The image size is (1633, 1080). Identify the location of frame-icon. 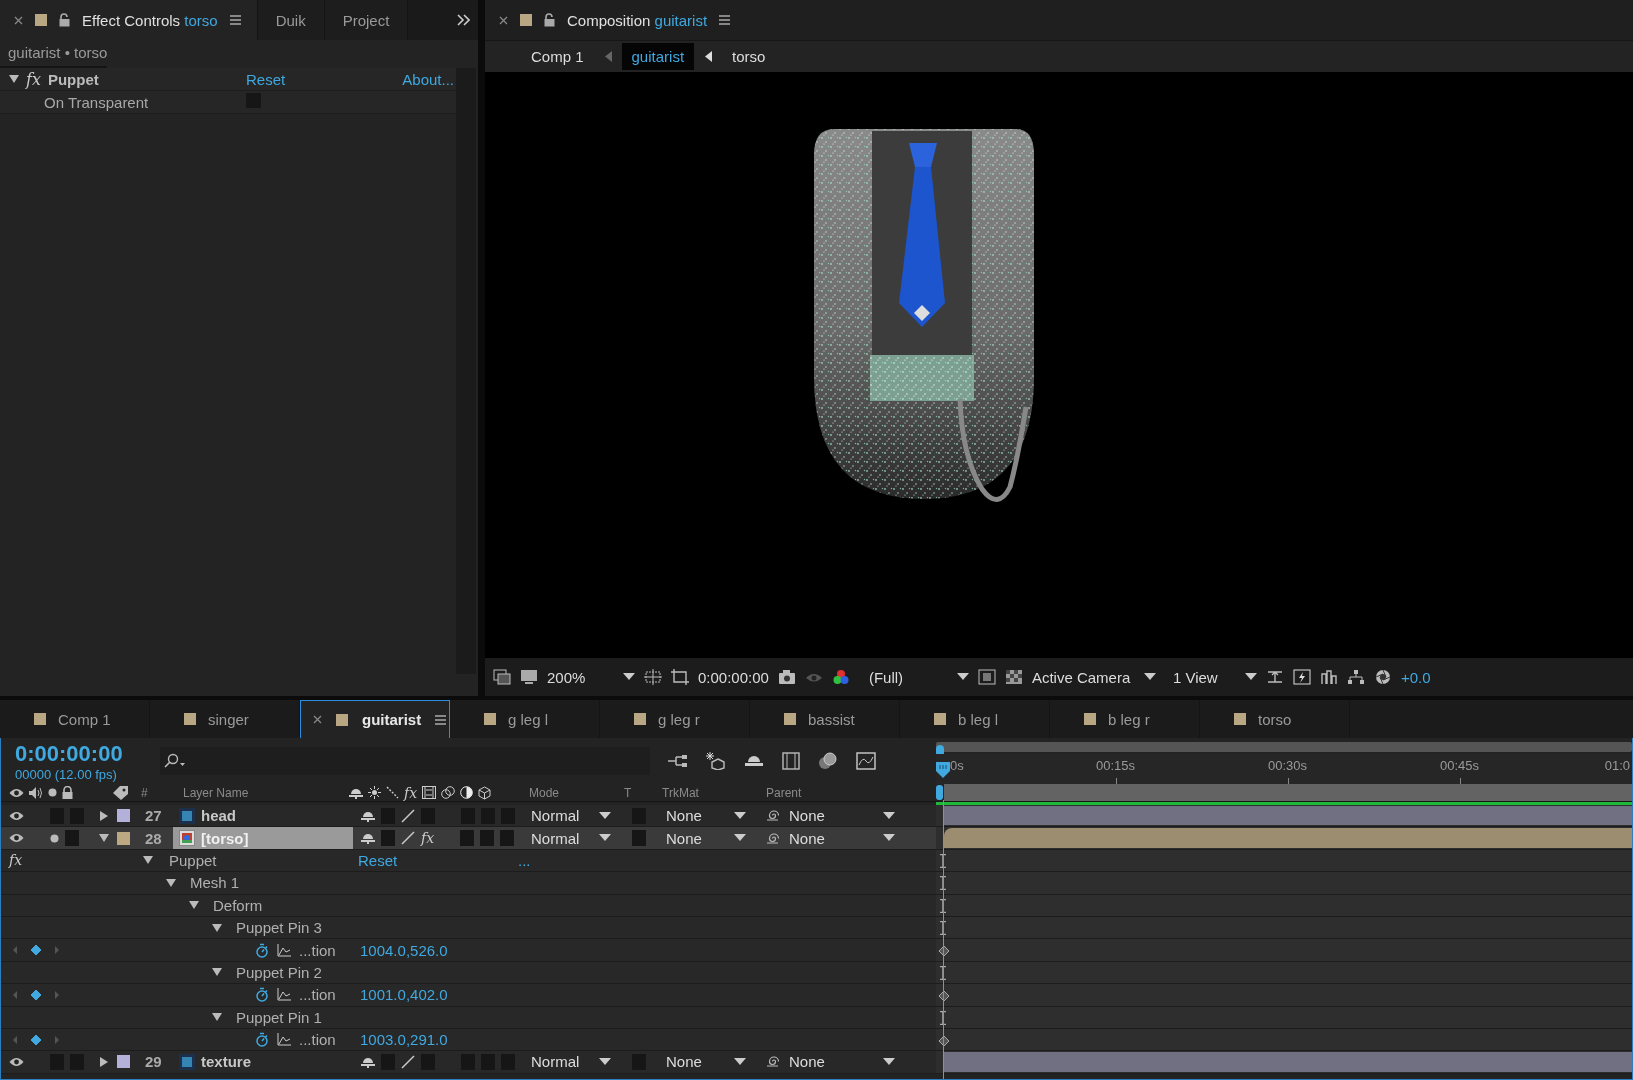
(986, 677).